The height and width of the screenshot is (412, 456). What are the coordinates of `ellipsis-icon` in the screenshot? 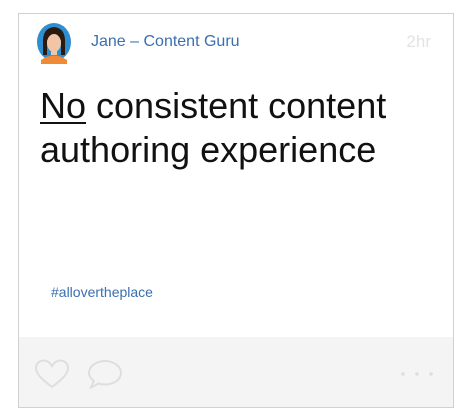 It's located at (417, 374).